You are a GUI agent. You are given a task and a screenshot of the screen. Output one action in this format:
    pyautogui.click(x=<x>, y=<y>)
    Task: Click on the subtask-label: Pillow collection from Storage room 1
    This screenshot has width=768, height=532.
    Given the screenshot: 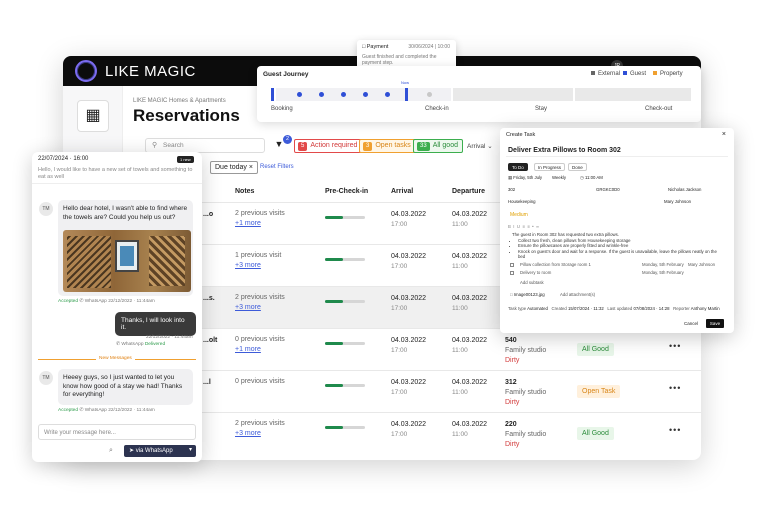 What is the action you would take?
    pyautogui.click(x=555, y=264)
    